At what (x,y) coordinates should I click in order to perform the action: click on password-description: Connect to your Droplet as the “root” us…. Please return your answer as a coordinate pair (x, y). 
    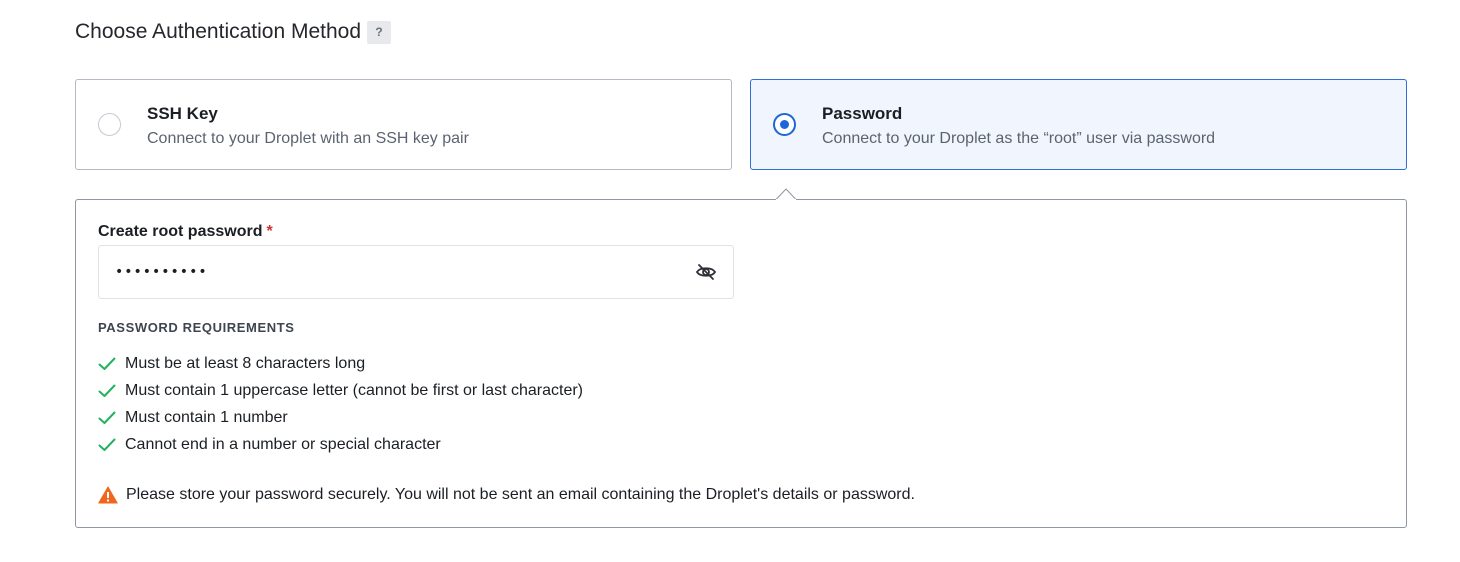
    Looking at the image, I should click on (1019, 138).